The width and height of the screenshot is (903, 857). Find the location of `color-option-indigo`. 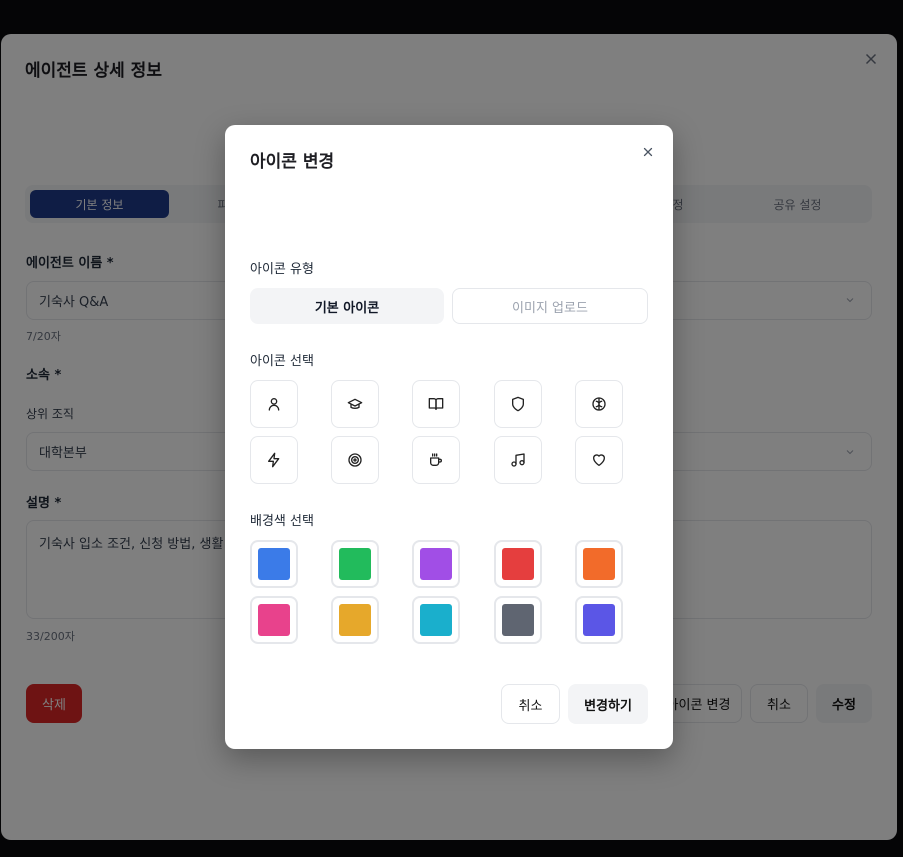

color-option-indigo is located at coordinates (599, 620).